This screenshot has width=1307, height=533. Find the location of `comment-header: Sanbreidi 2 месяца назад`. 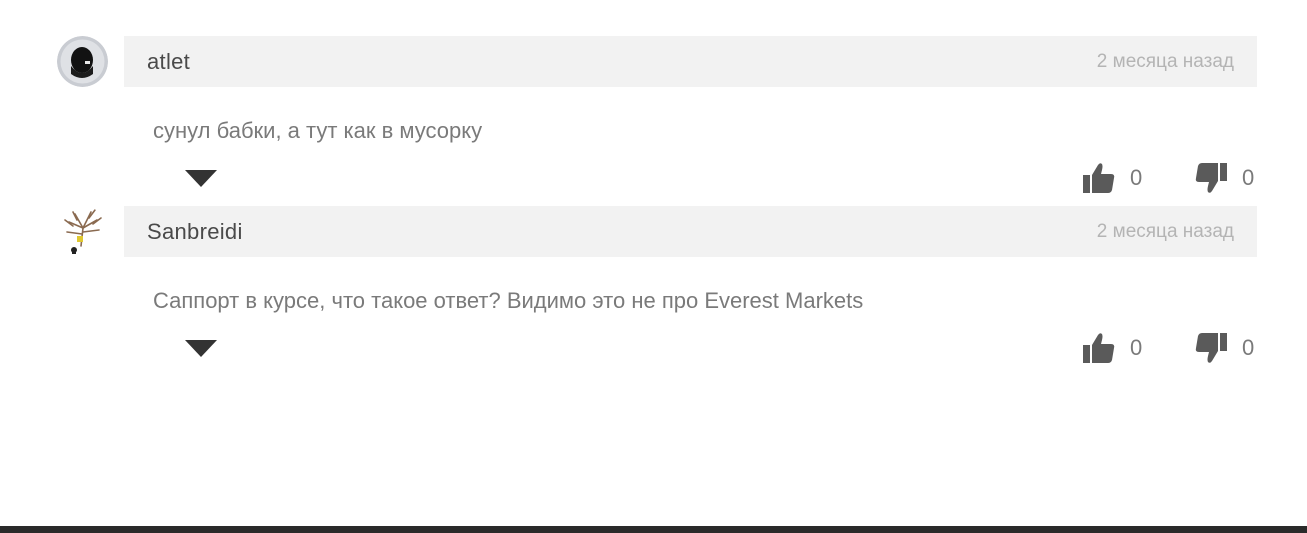

comment-header: Sanbreidi 2 месяца назад is located at coordinates (690, 231).